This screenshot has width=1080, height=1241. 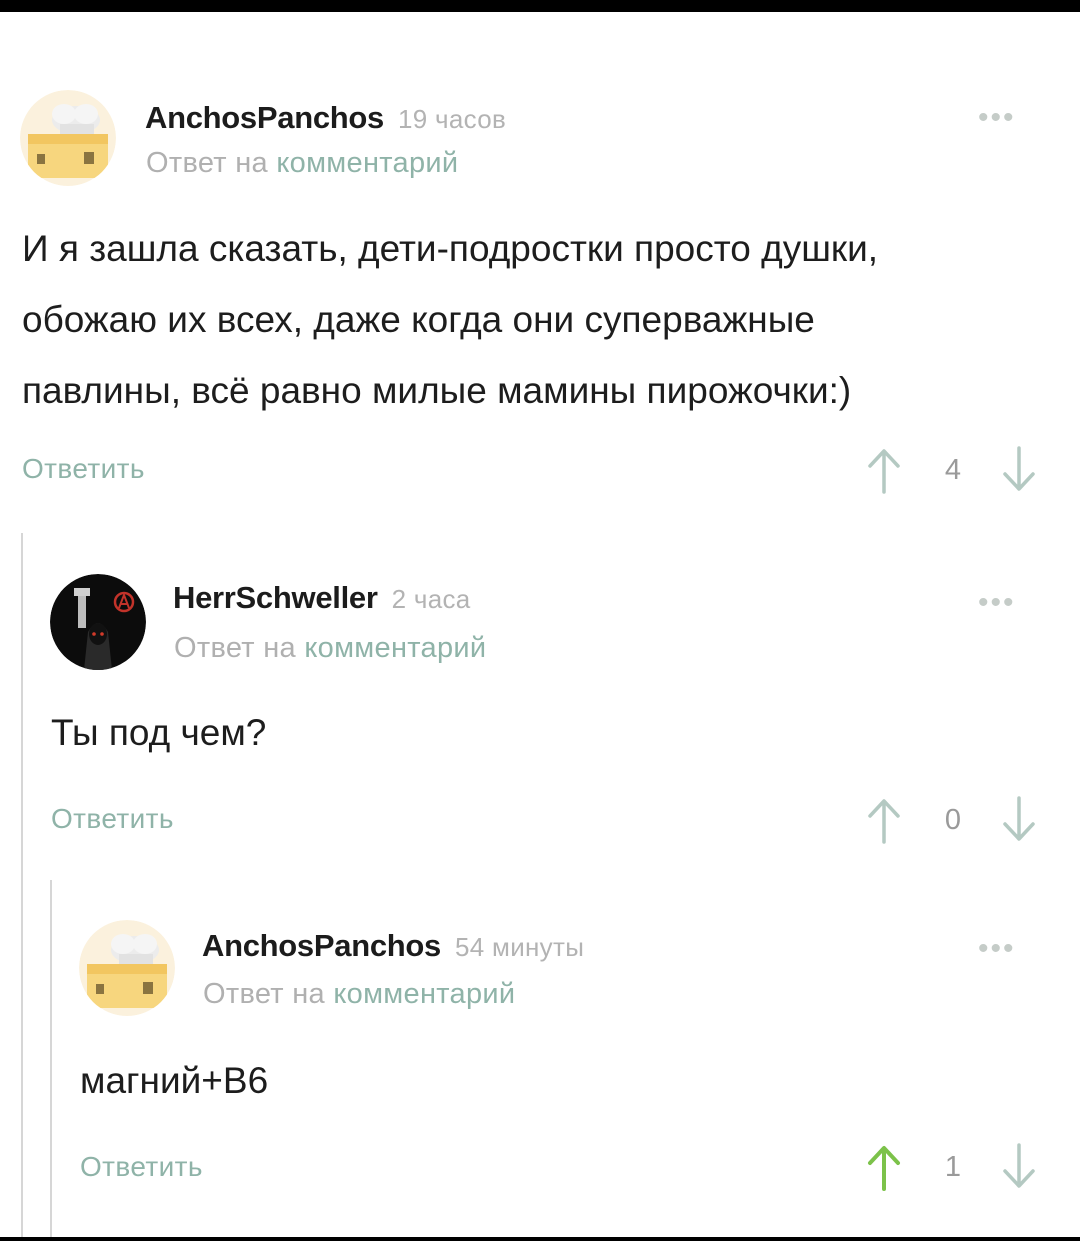 I want to click on comment-body-line: магний+В6, so click(x=174, y=1080).